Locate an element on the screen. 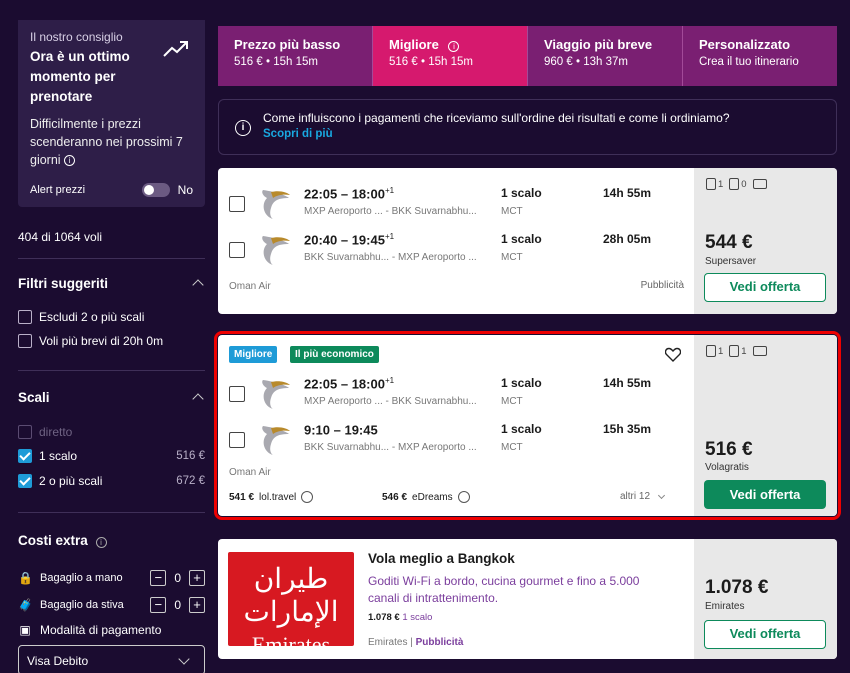 The image size is (850, 673). provider-name: Supersaver is located at coordinates (731, 261).